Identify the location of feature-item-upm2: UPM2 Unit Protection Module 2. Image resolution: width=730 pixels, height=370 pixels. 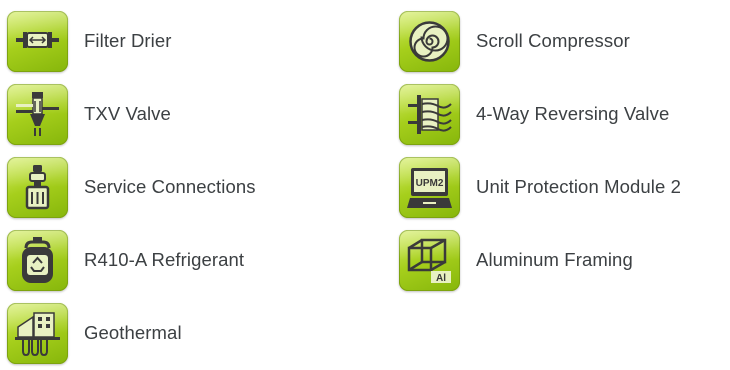
(540, 187).